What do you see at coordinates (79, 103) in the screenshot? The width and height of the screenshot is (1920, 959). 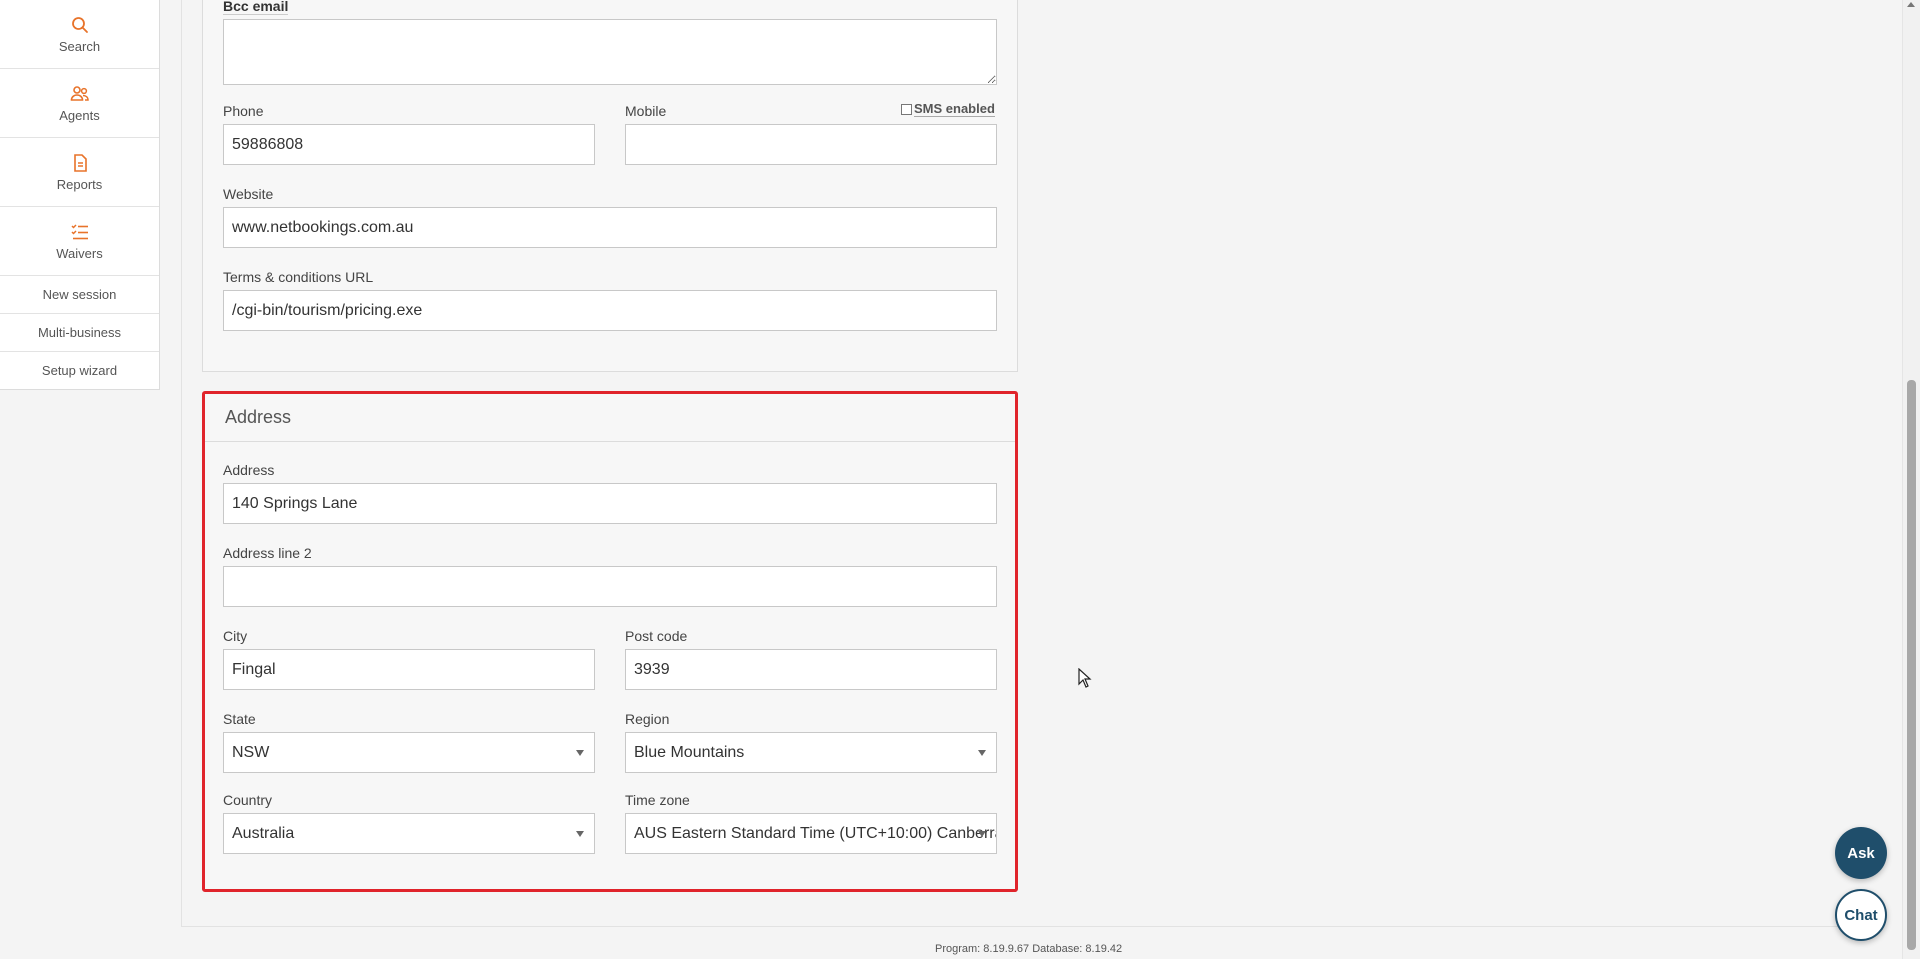 I see `sidebar-item-agents: Agents` at bounding box center [79, 103].